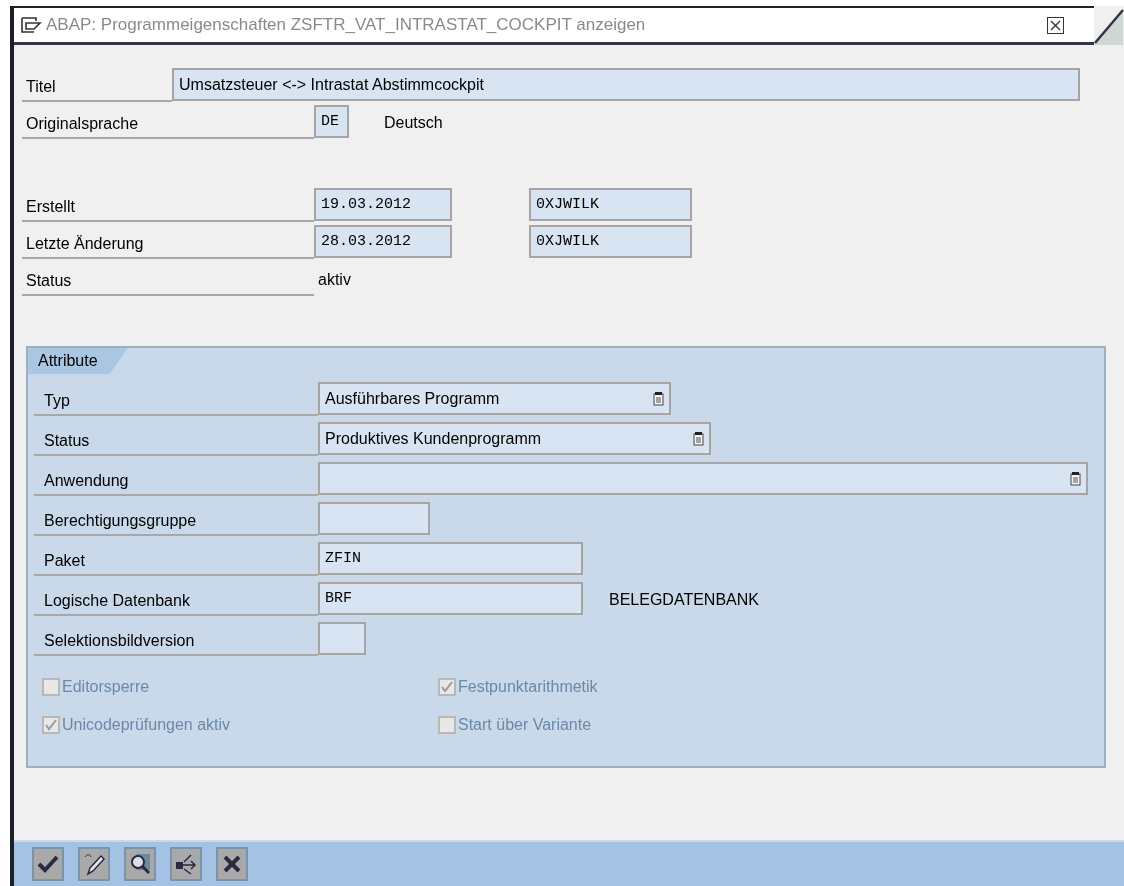 Image resolution: width=1124 pixels, height=886 pixels. Describe the element at coordinates (703, 478) in the screenshot. I see `dropdown-field` at that location.